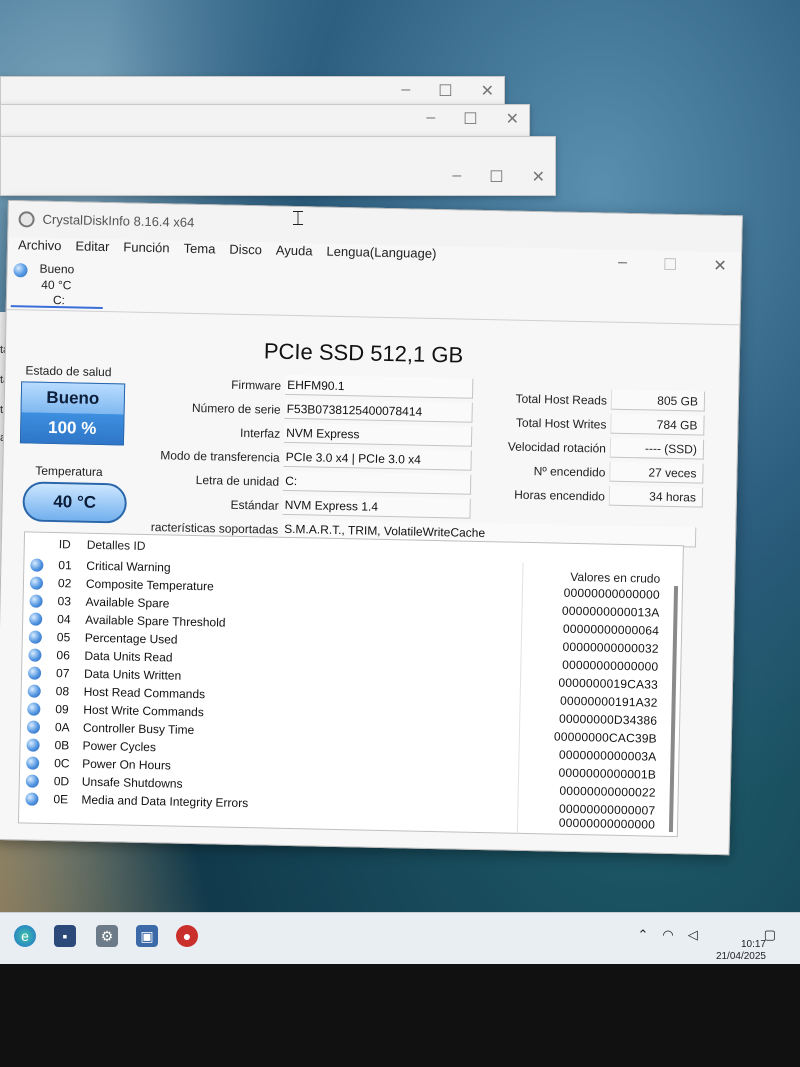 This screenshot has height=1067, width=800. What do you see at coordinates (62, 709) in the screenshot?
I see `attribute-id: 09` at bounding box center [62, 709].